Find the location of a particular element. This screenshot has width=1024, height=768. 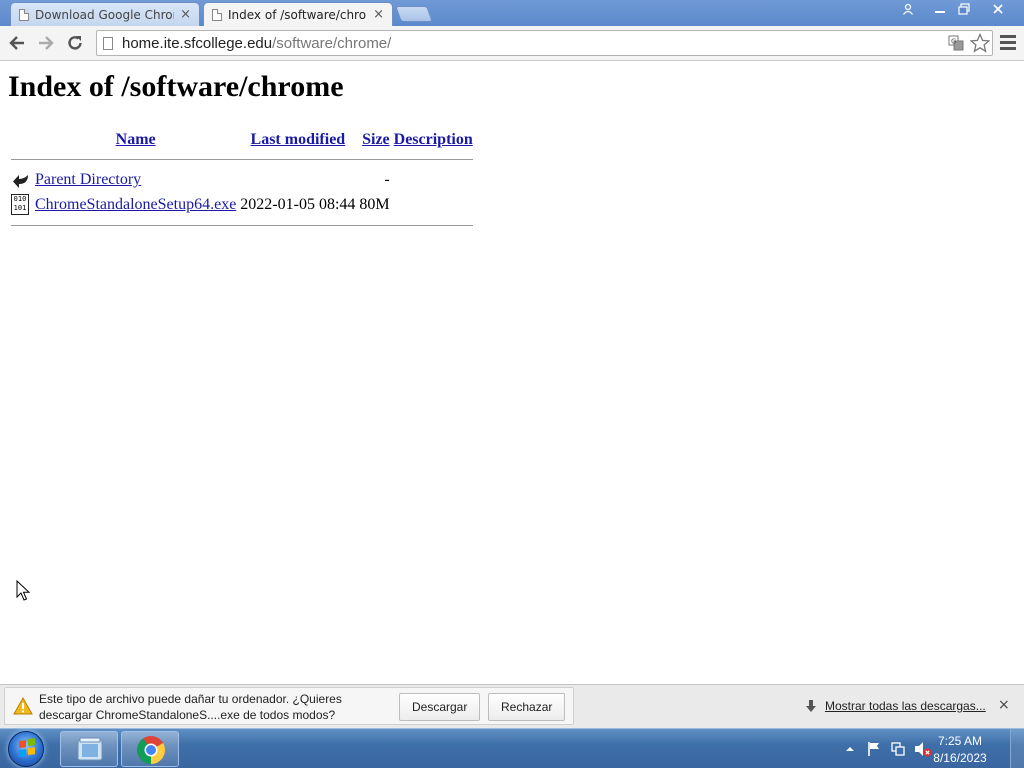

close-window-button is located at coordinates (998, 9).